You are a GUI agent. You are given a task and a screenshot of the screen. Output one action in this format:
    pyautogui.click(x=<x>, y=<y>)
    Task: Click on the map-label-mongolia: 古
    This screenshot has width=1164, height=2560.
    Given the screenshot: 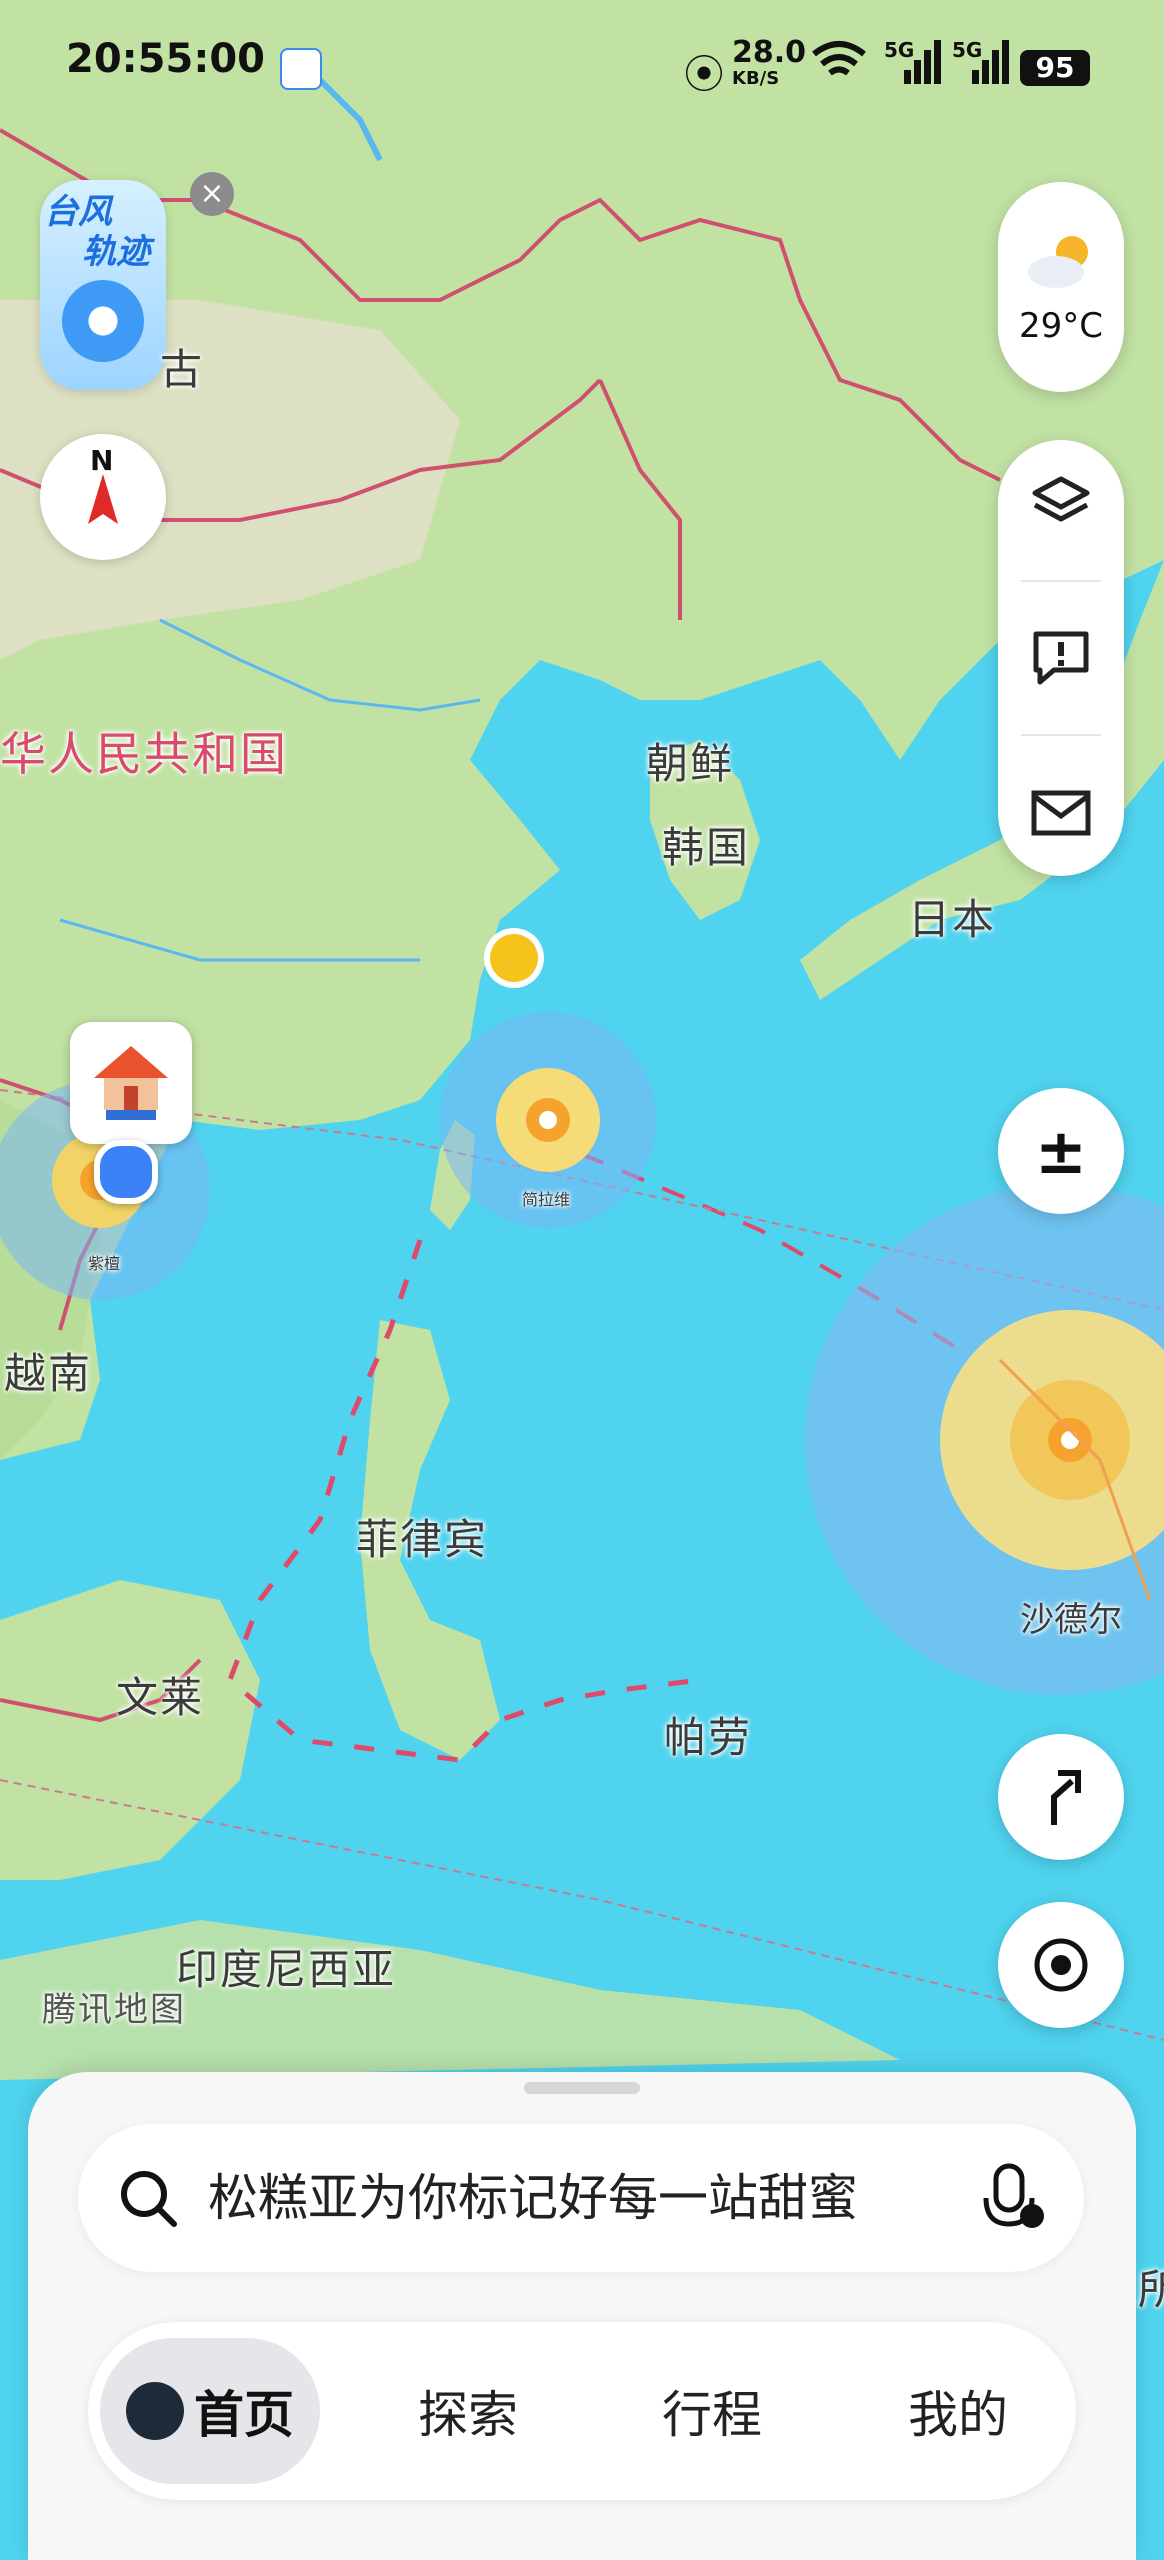 What is the action you would take?
    pyautogui.click(x=182, y=369)
    